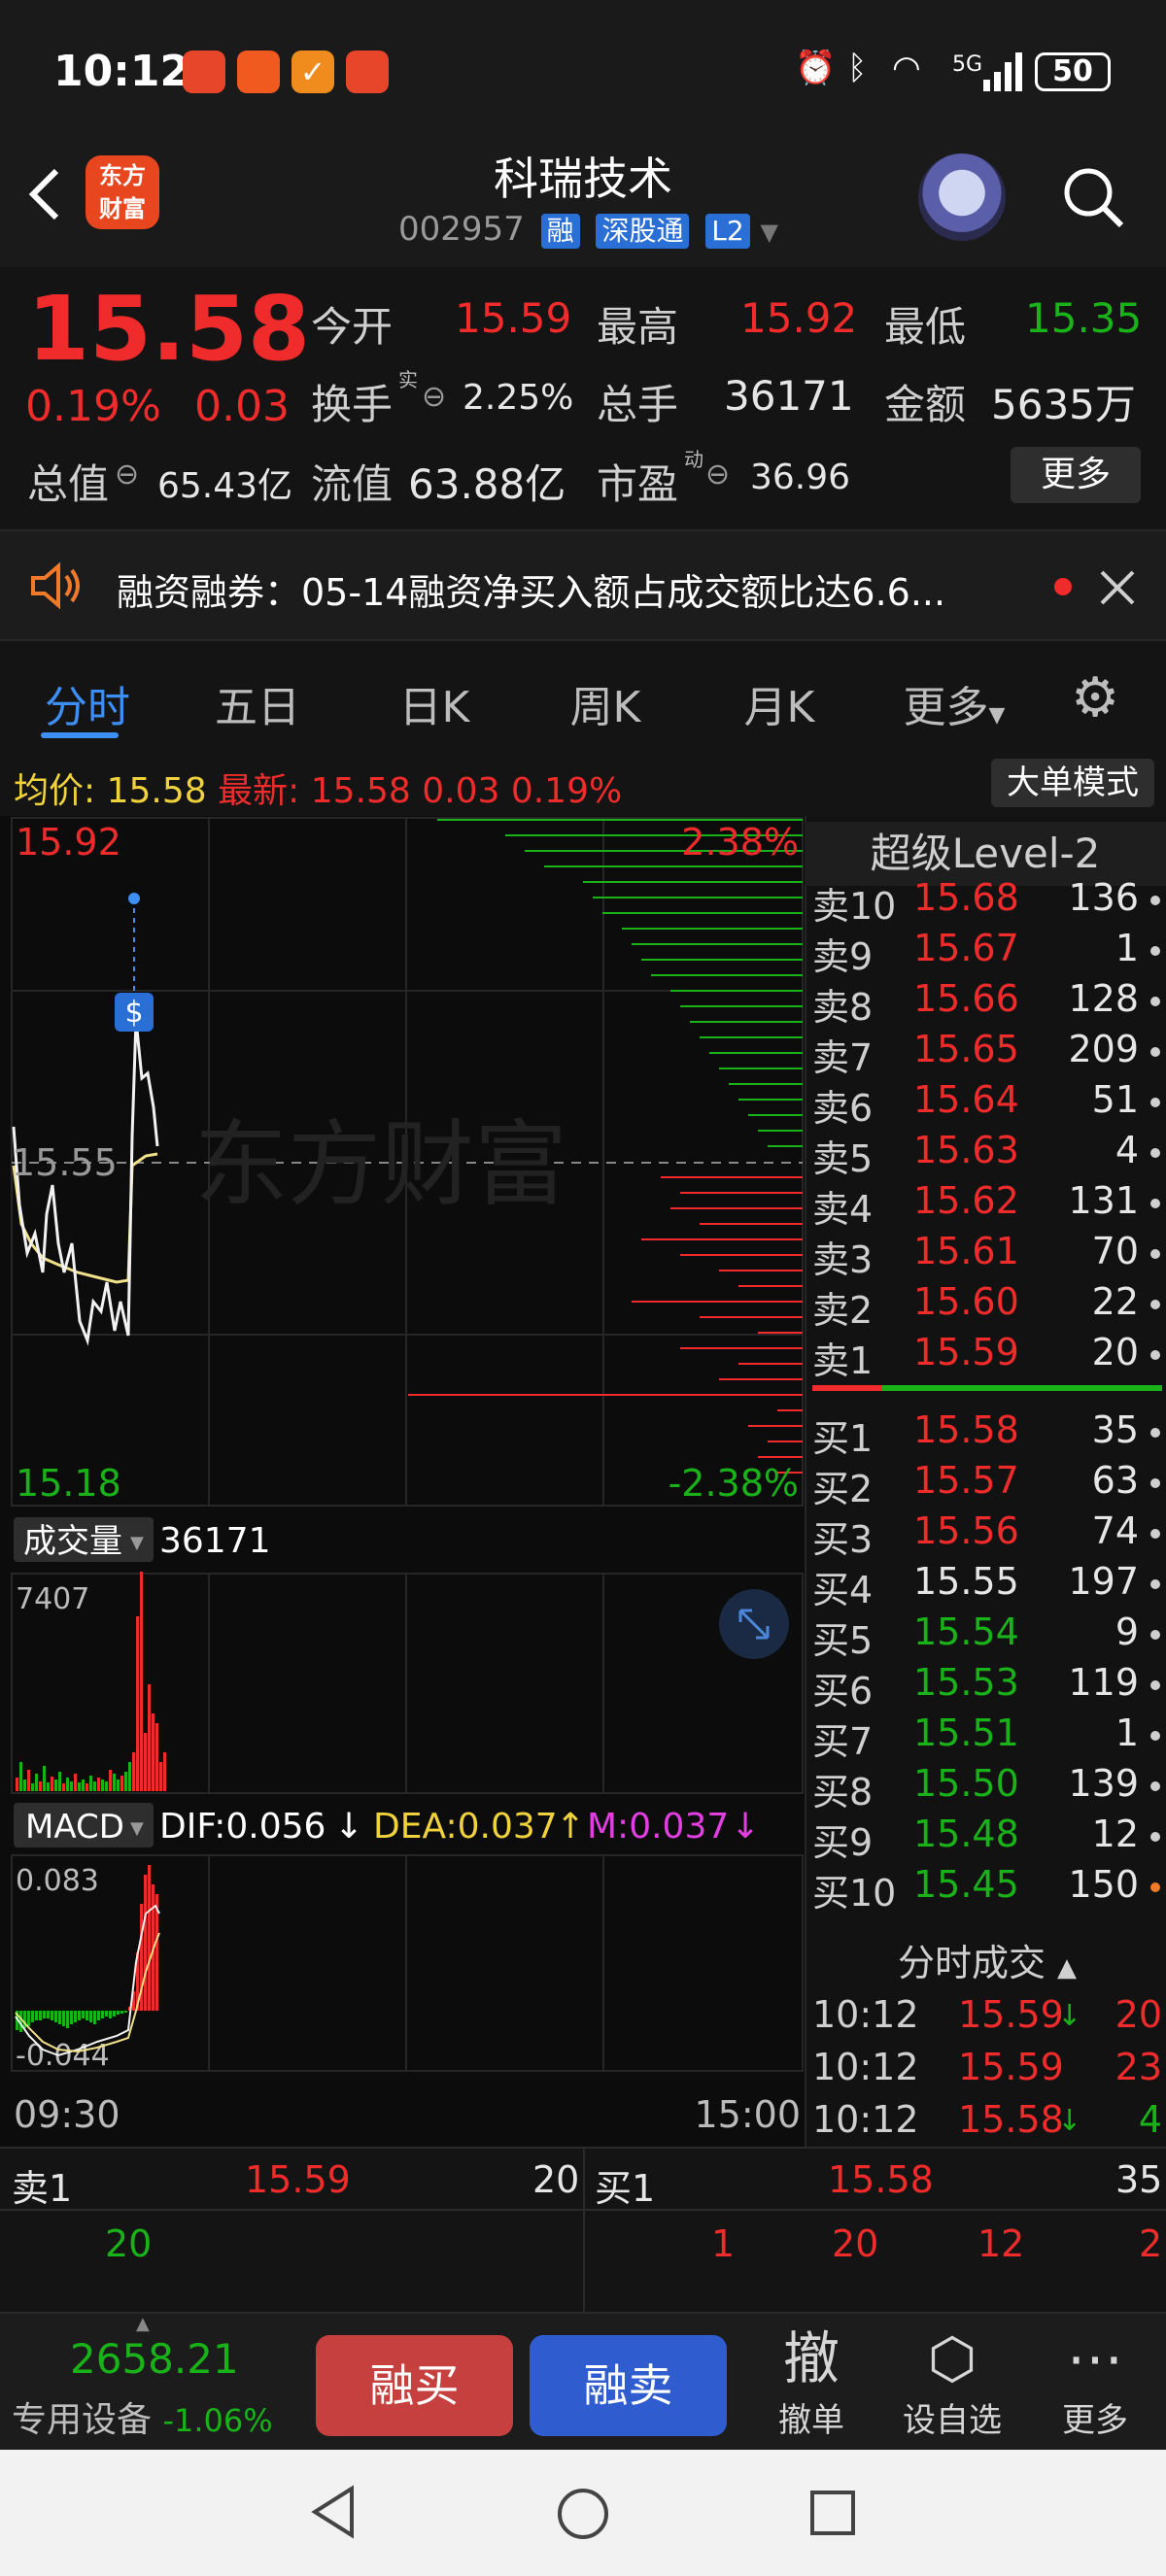  Describe the element at coordinates (987, 1205) in the screenshot. I see `ask-row: 卖4 15.62 131` at that location.